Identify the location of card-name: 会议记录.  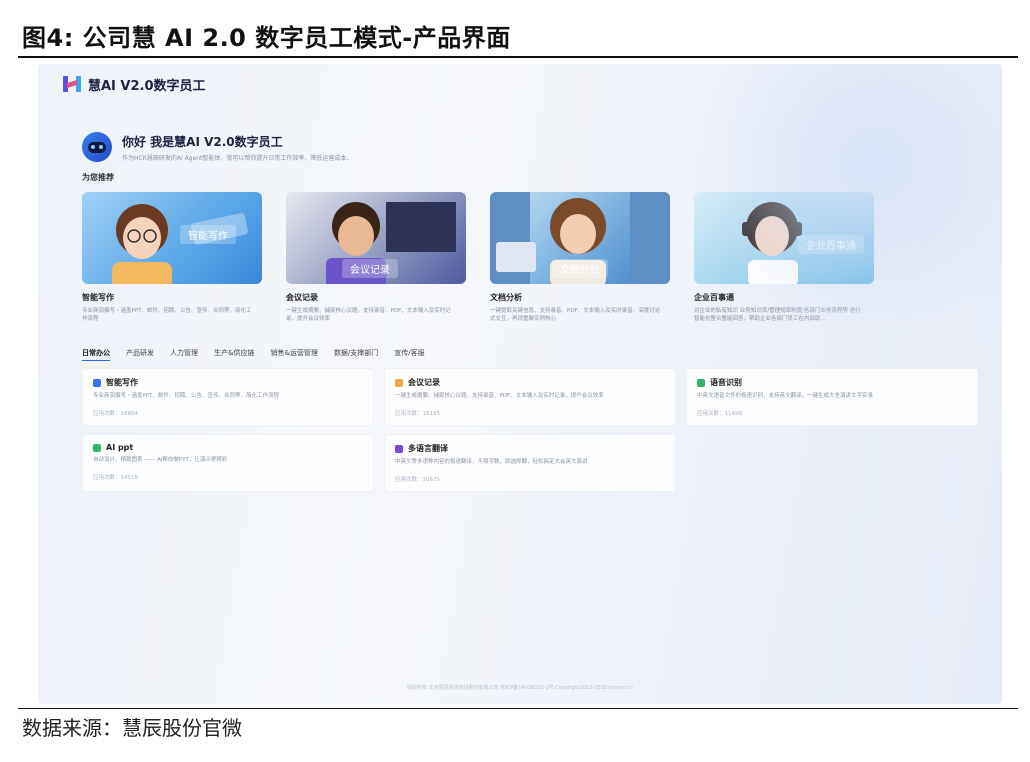
(302, 297).